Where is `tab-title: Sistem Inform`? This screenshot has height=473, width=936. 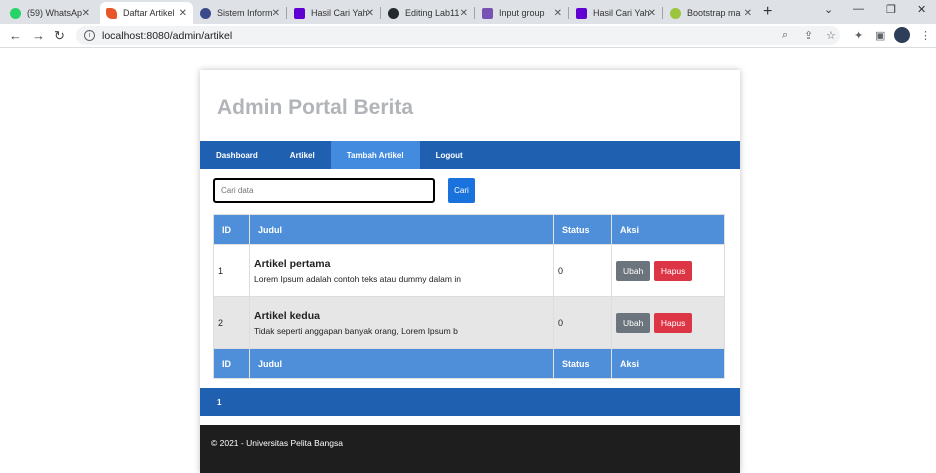 tab-title: Sistem Inform is located at coordinates (245, 13).